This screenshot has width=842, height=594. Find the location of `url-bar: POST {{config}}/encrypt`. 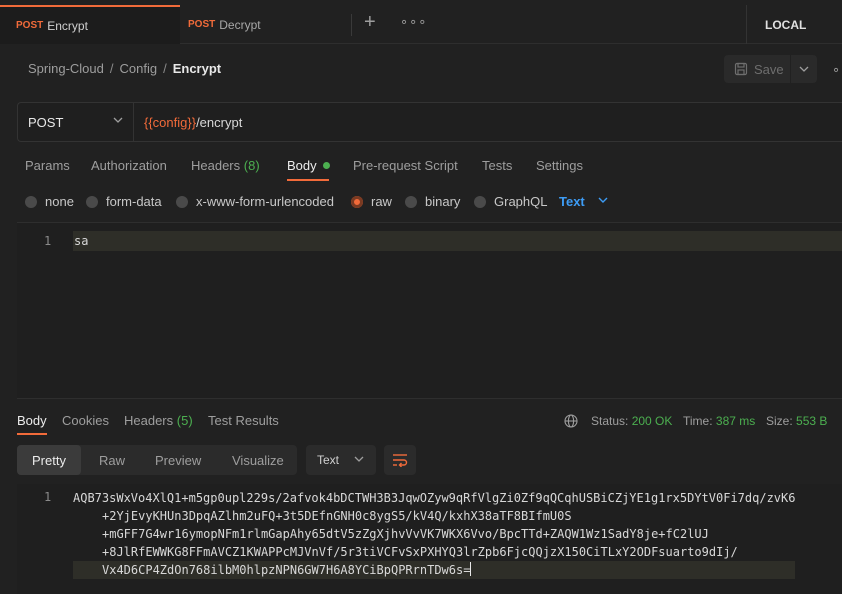

url-bar: POST {{config}}/encrypt is located at coordinates (429, 122).